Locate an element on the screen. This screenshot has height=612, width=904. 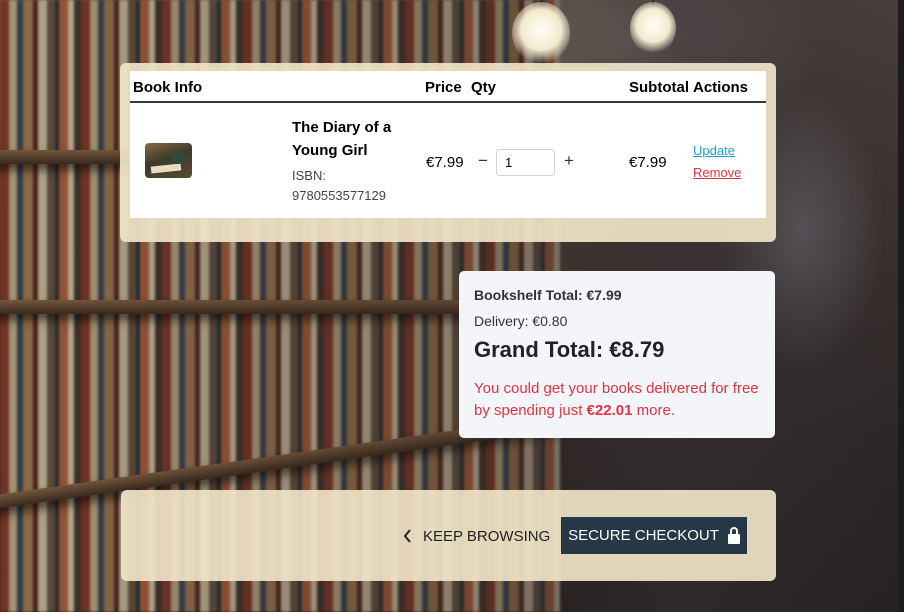
header-actions: Actions is located at coordinates (721, 87).